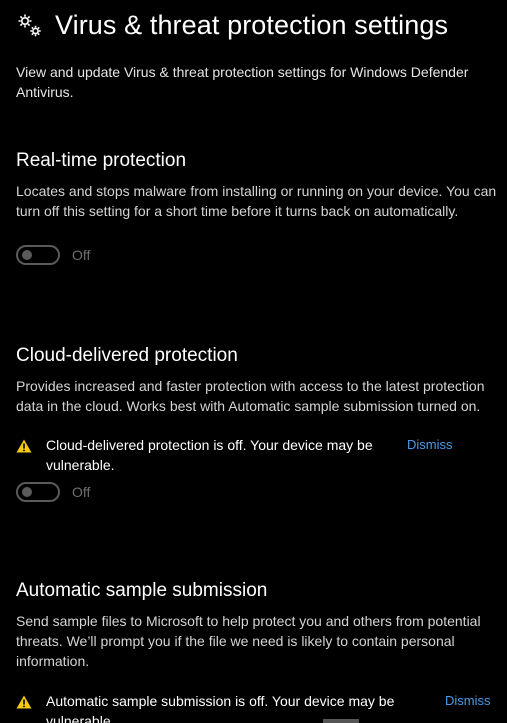  What do you see at coordinates (260, 492) in the screenshot?
I see `cloud-protection-toggle-row: Off` at bounding box center [260, 492].